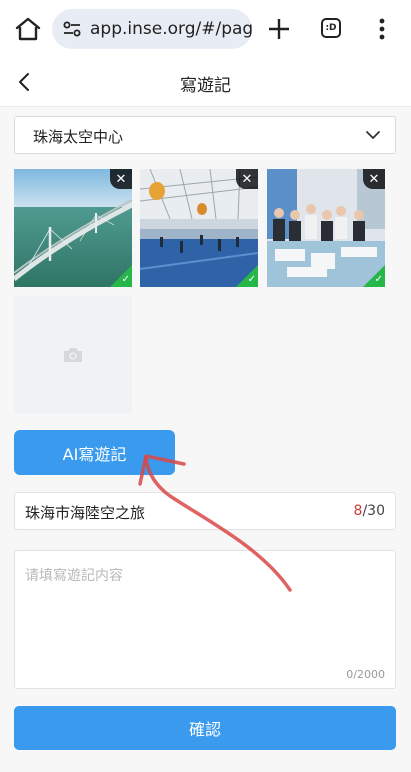  I want to click on title-input-value: 珠海市海陸空之旅, so click(85, 513).